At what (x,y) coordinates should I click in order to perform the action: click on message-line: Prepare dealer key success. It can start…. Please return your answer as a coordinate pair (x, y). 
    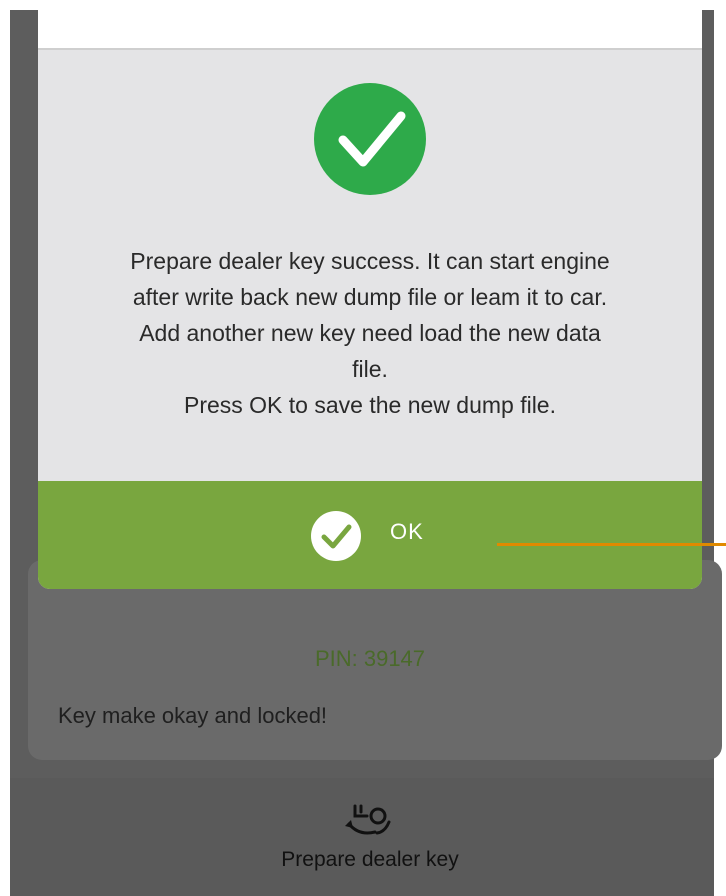
    Looking at the image, I should click on (370, 261).